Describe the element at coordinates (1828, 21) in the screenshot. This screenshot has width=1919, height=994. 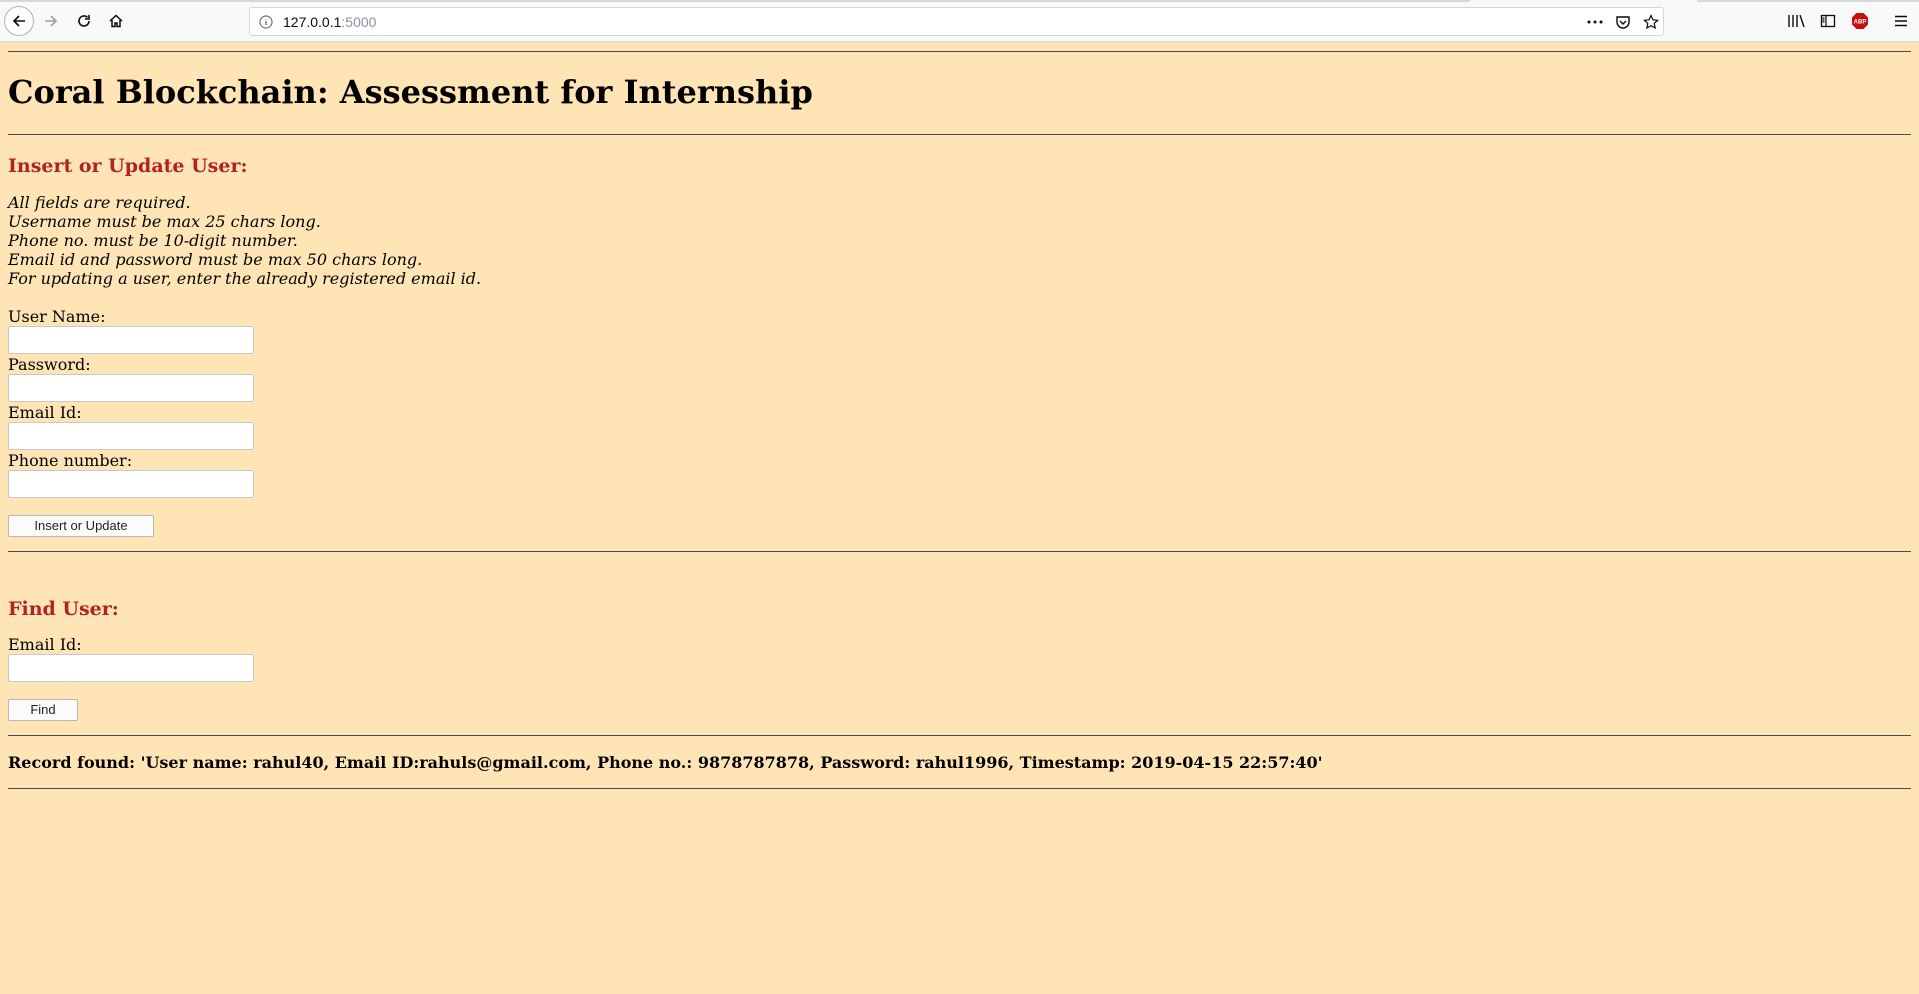
I see `sidebar-icon` at that location.